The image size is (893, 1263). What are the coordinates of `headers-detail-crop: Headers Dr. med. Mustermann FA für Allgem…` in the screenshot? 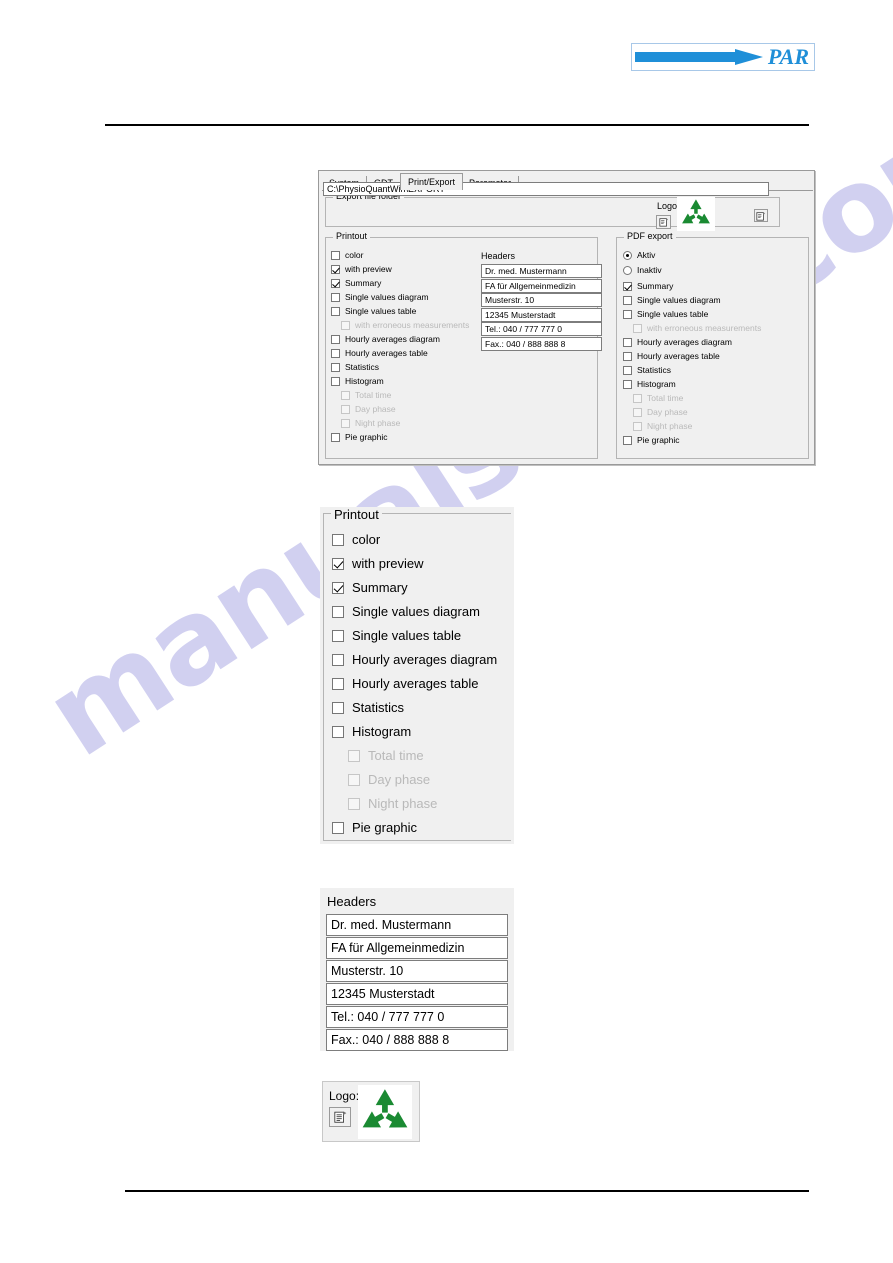 It's located at (417, 969).